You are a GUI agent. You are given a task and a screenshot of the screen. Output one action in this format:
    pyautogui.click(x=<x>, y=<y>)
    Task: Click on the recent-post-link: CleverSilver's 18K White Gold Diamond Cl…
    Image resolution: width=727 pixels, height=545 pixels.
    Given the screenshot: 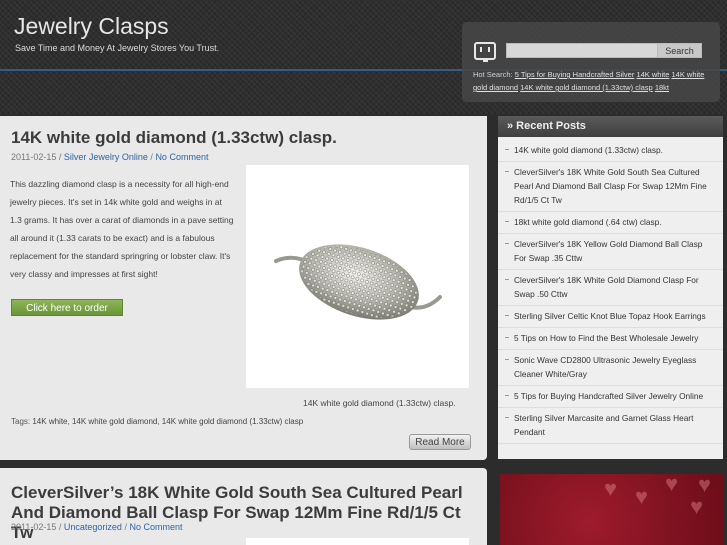 What is the action you would take?
    pyautogui.click(x=610, y=288)
    